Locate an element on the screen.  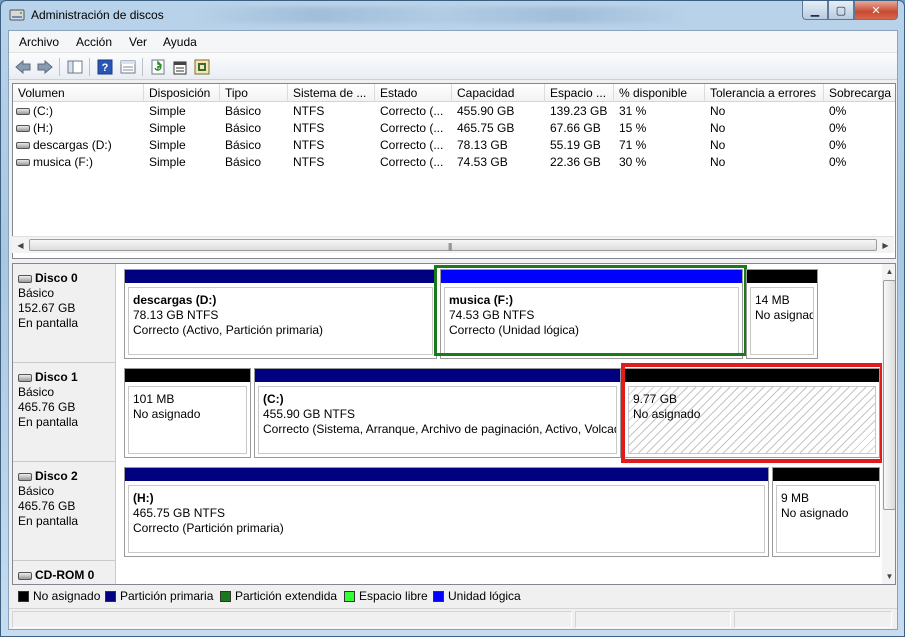
partition-unallocated: 14 MB No asignado is located at coordinates (782, 314).